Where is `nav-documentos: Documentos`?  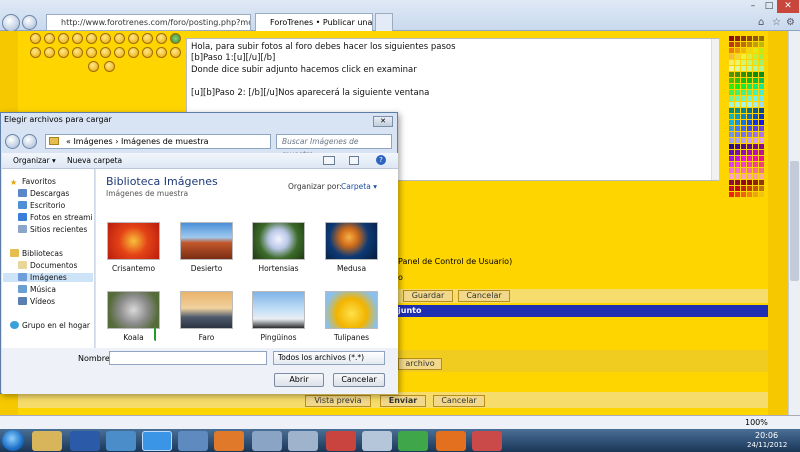 nav-documentos: Documentos is located at coordinates (47, 265).